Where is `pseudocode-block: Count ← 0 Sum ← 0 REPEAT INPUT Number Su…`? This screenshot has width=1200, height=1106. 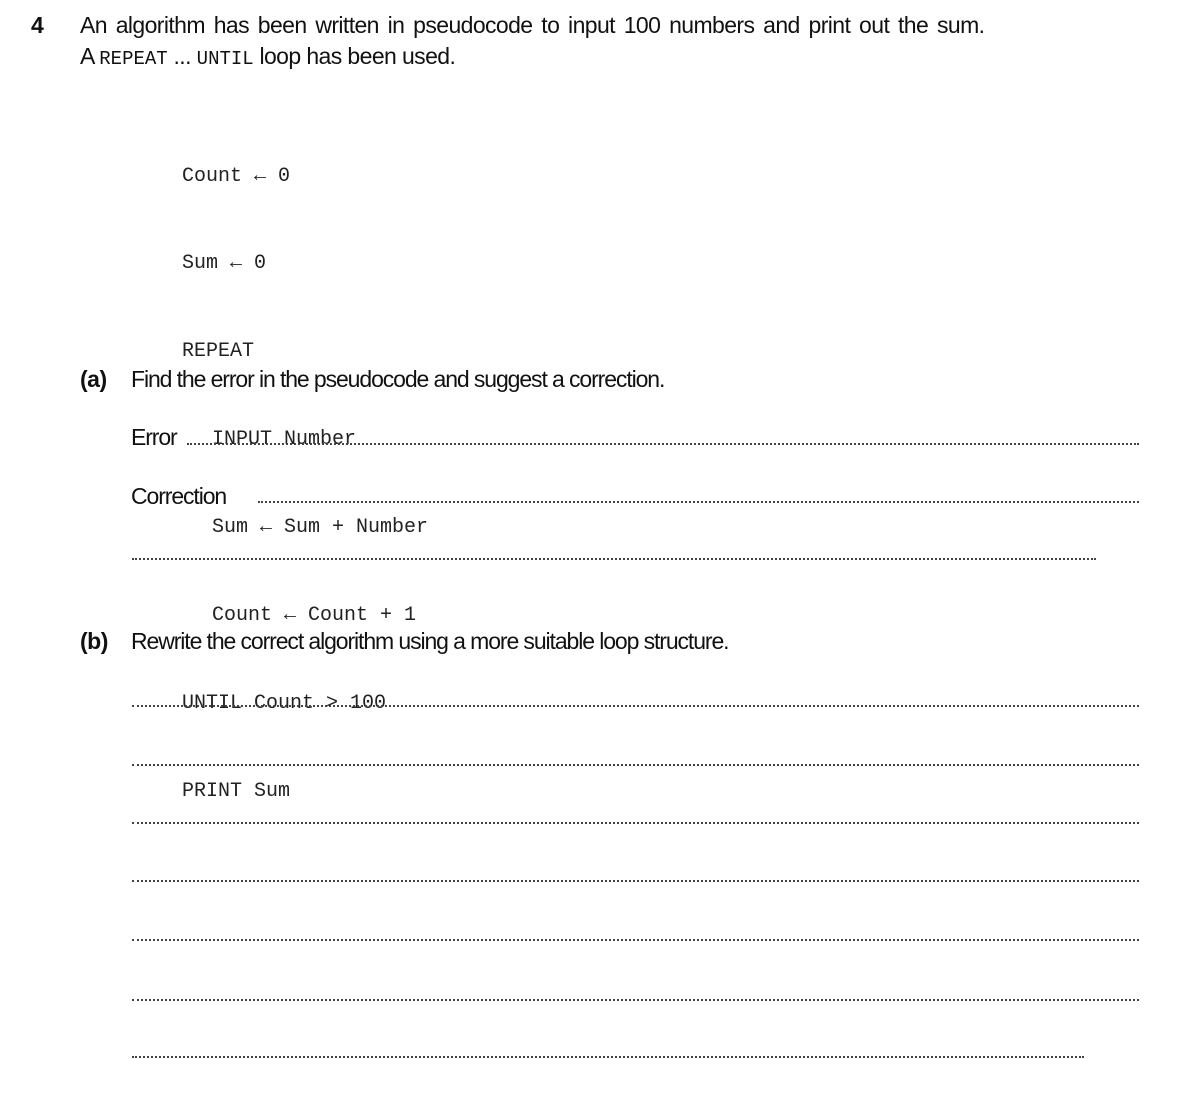
pseudocode-block: Count ← 0 Sum ← 0 REPEAT INPUT Number Su… is located at coordinates (305, 469).